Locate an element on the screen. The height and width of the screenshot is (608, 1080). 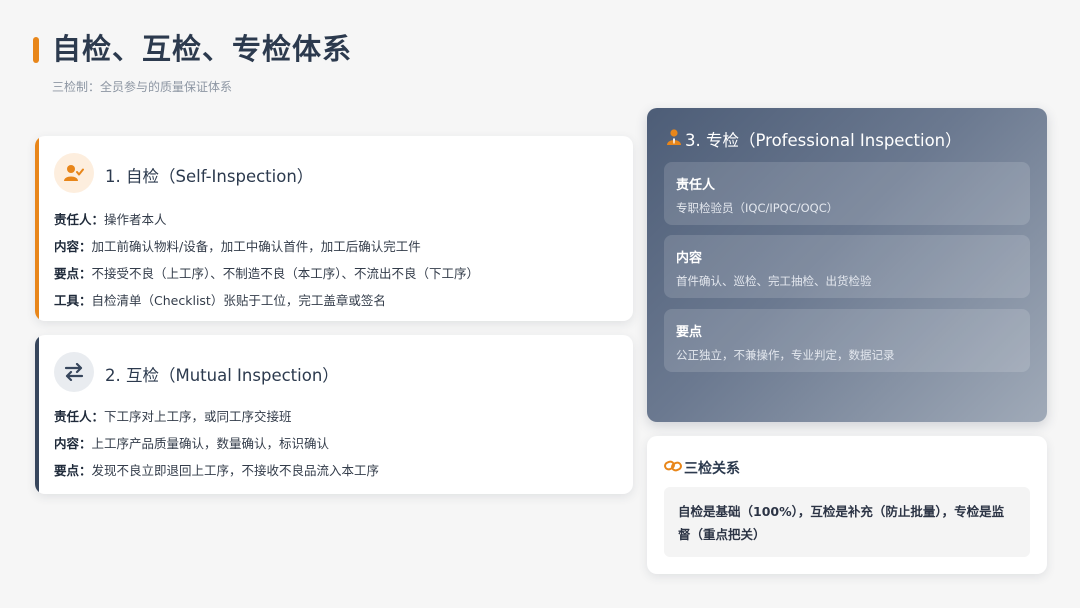
pro-box-value: 公正独立，不兼操作，专业判定，数据记录 is located at coordinates (785, 355).